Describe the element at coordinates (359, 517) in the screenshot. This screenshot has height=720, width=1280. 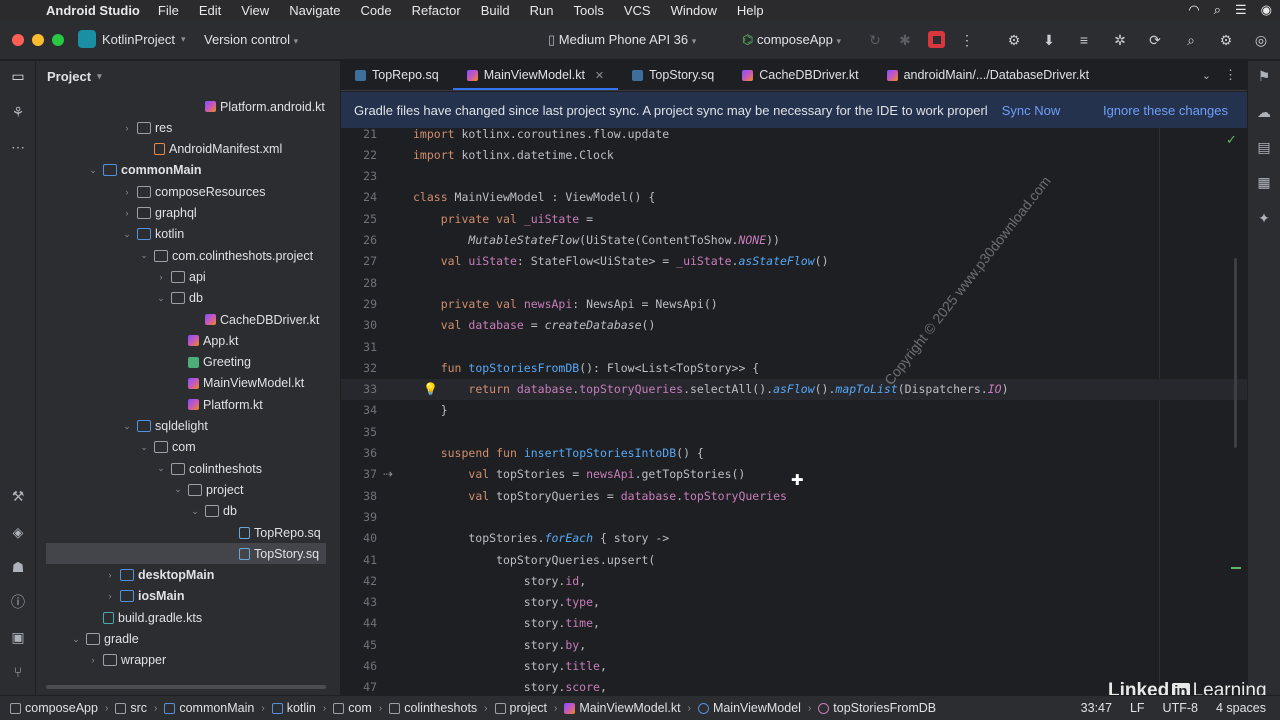
I see `line-number: 39` at that location.